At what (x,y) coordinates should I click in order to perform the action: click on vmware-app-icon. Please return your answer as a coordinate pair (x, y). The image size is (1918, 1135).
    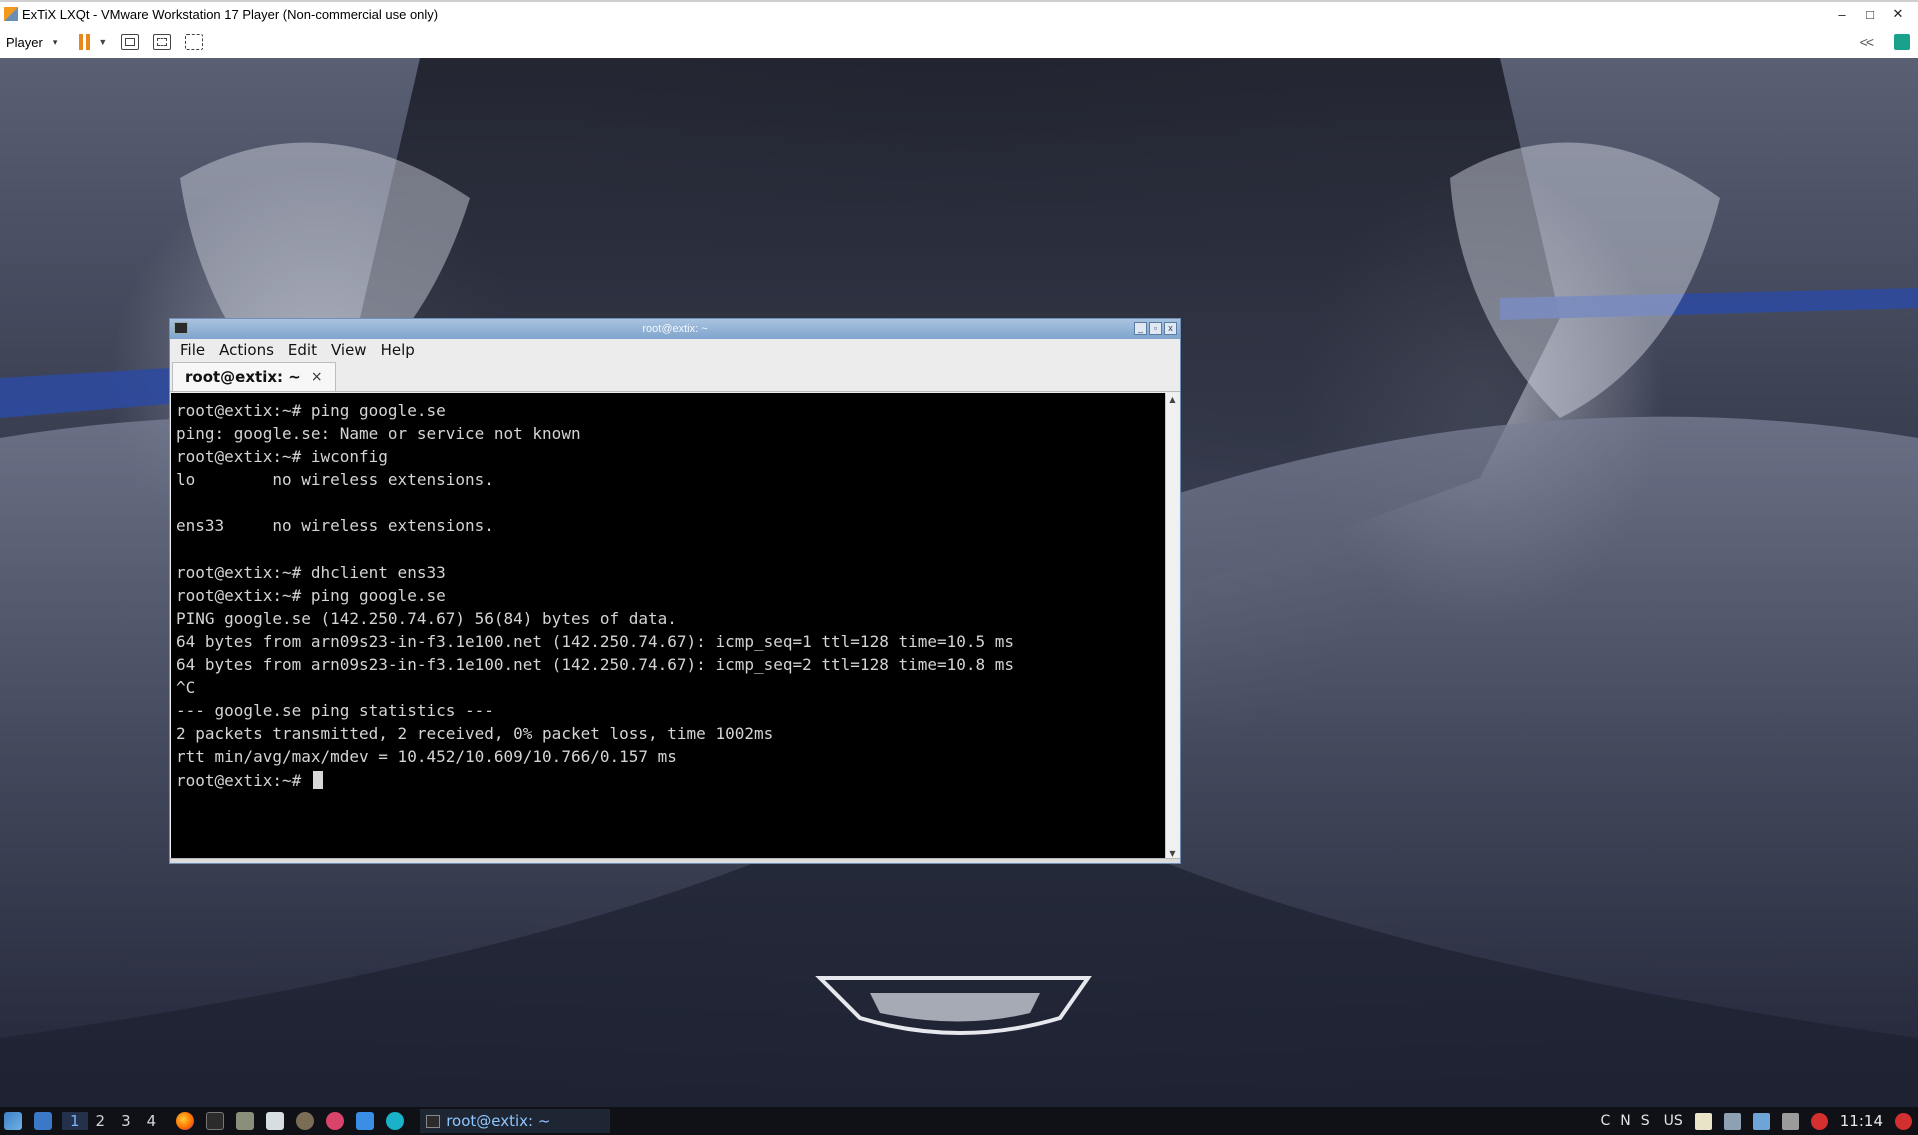
    Looking at the image, I should click on (11, 14).